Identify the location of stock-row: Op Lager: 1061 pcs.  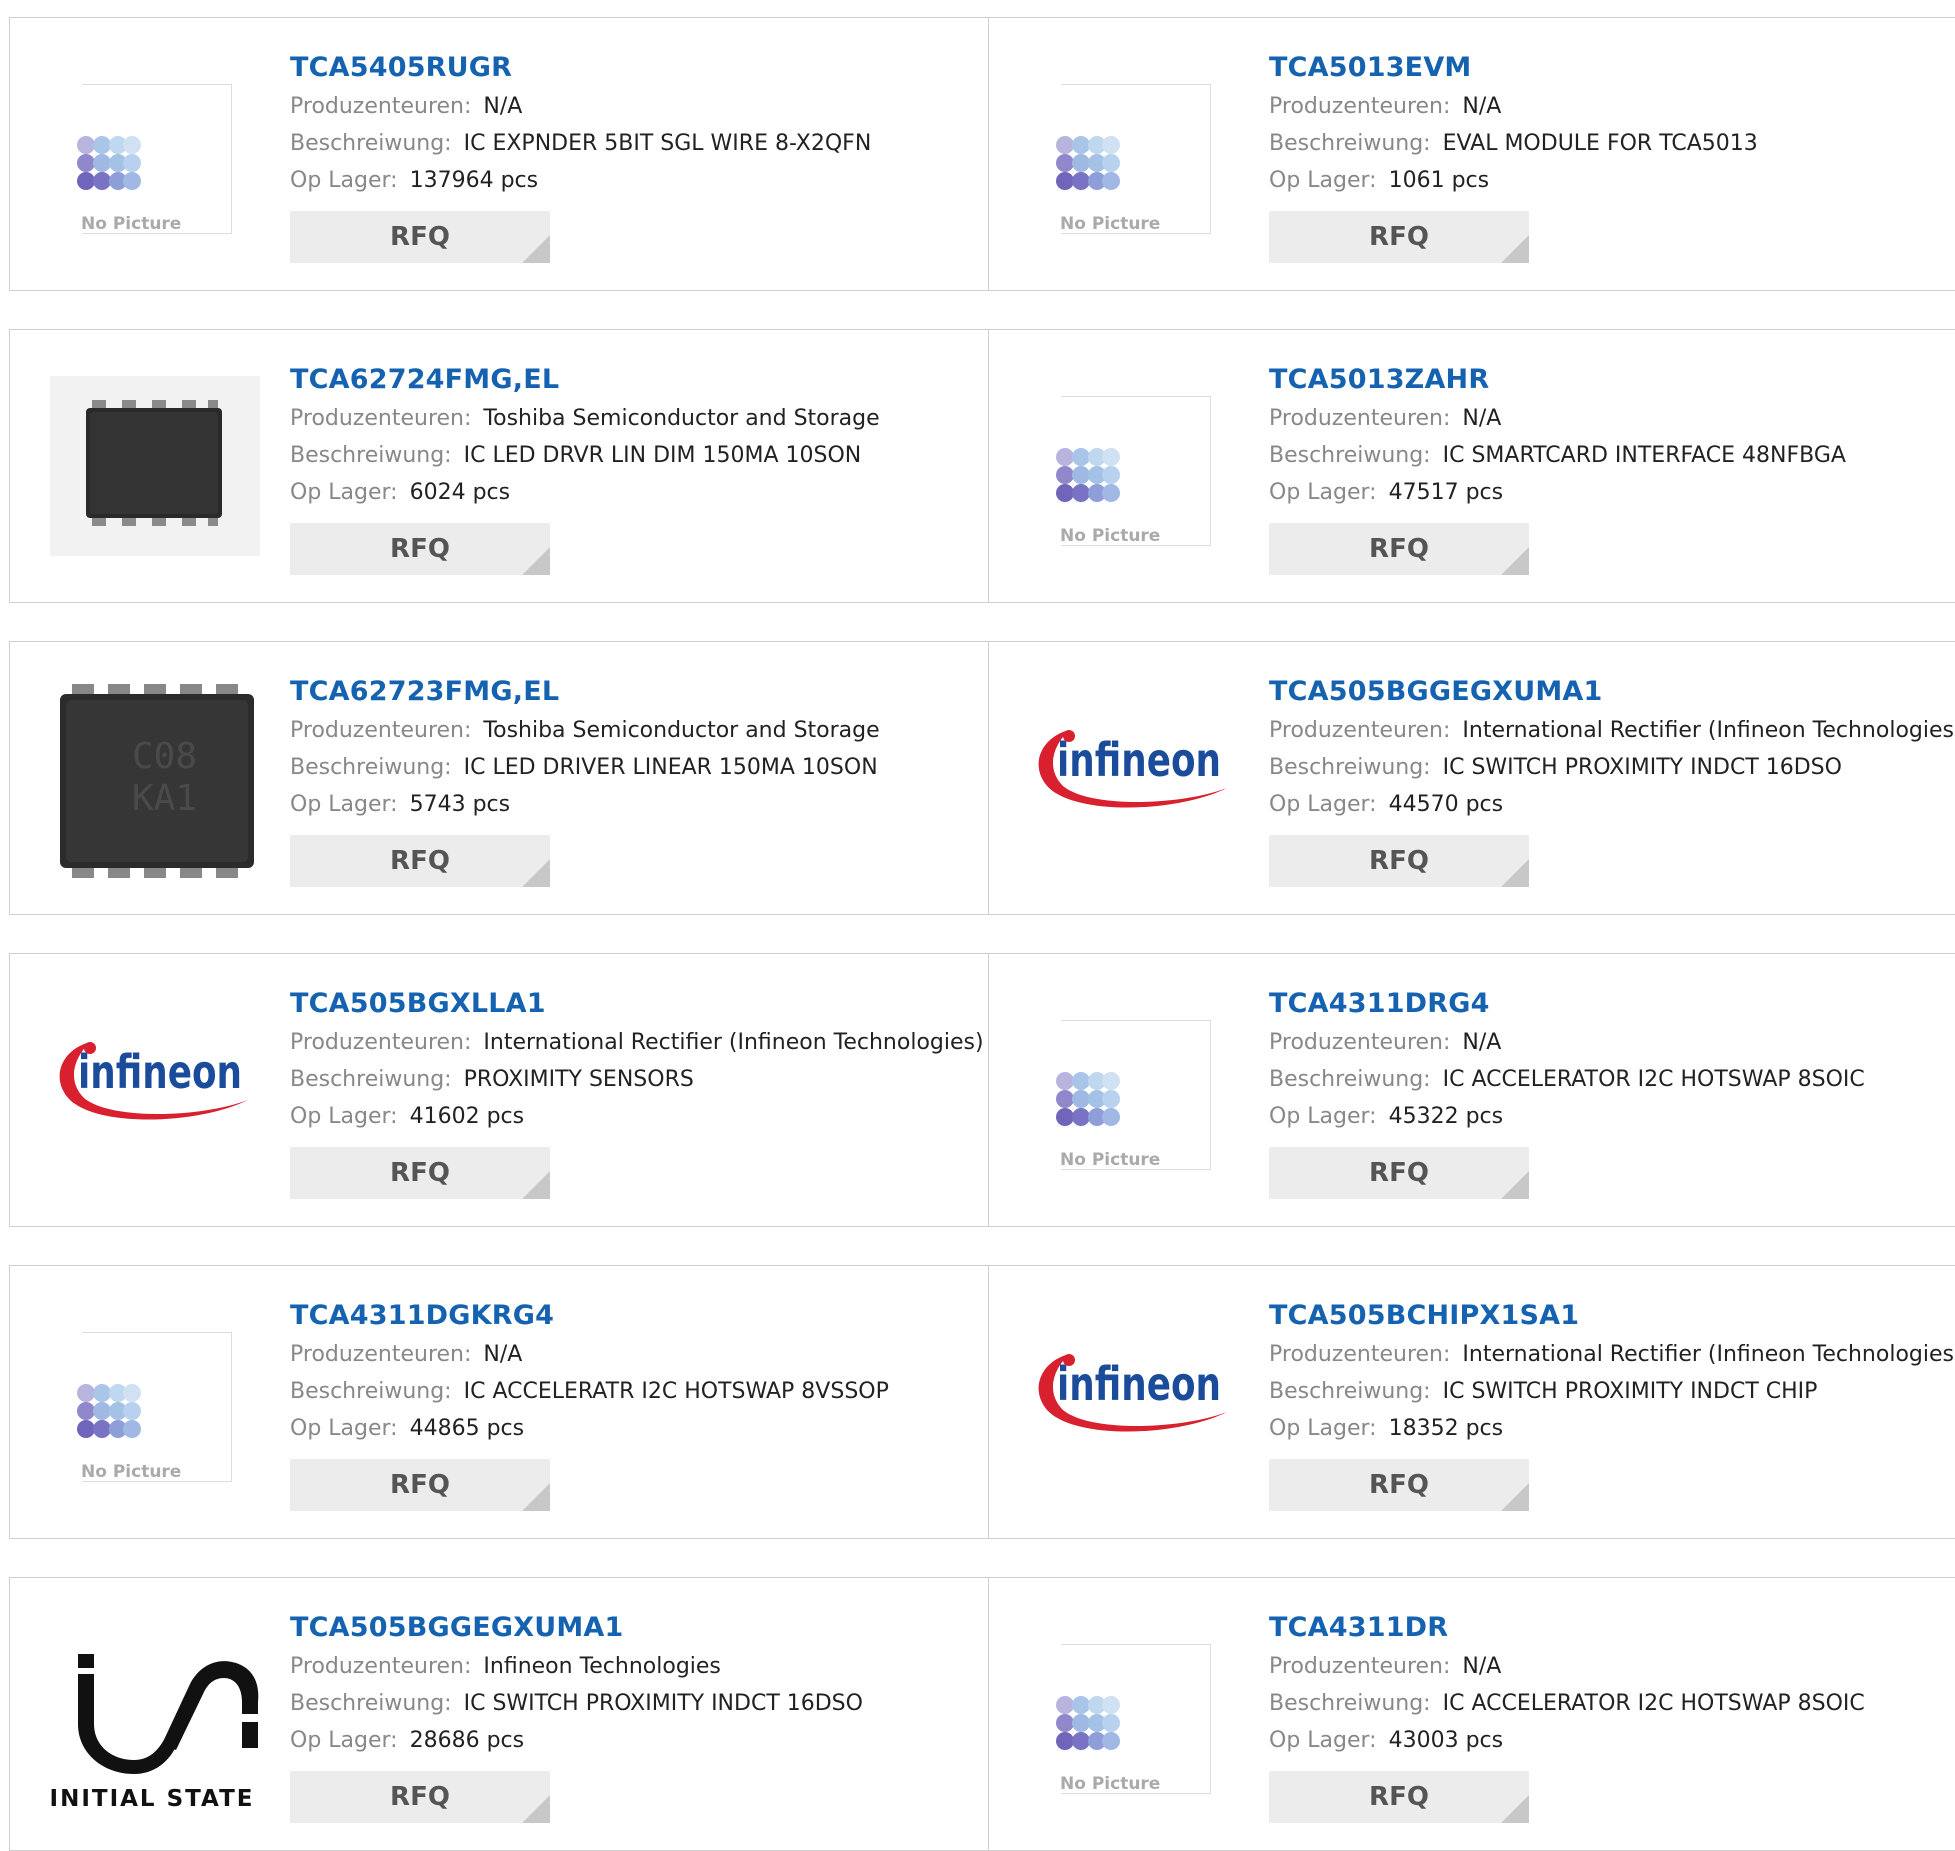
(1612, 180).